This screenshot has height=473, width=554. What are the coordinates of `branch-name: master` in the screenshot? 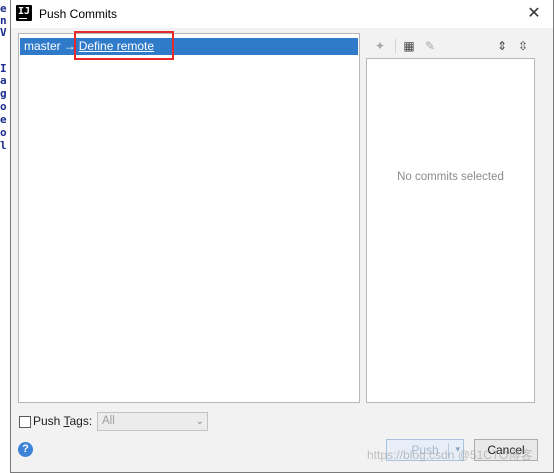 It's located at (42, 46).